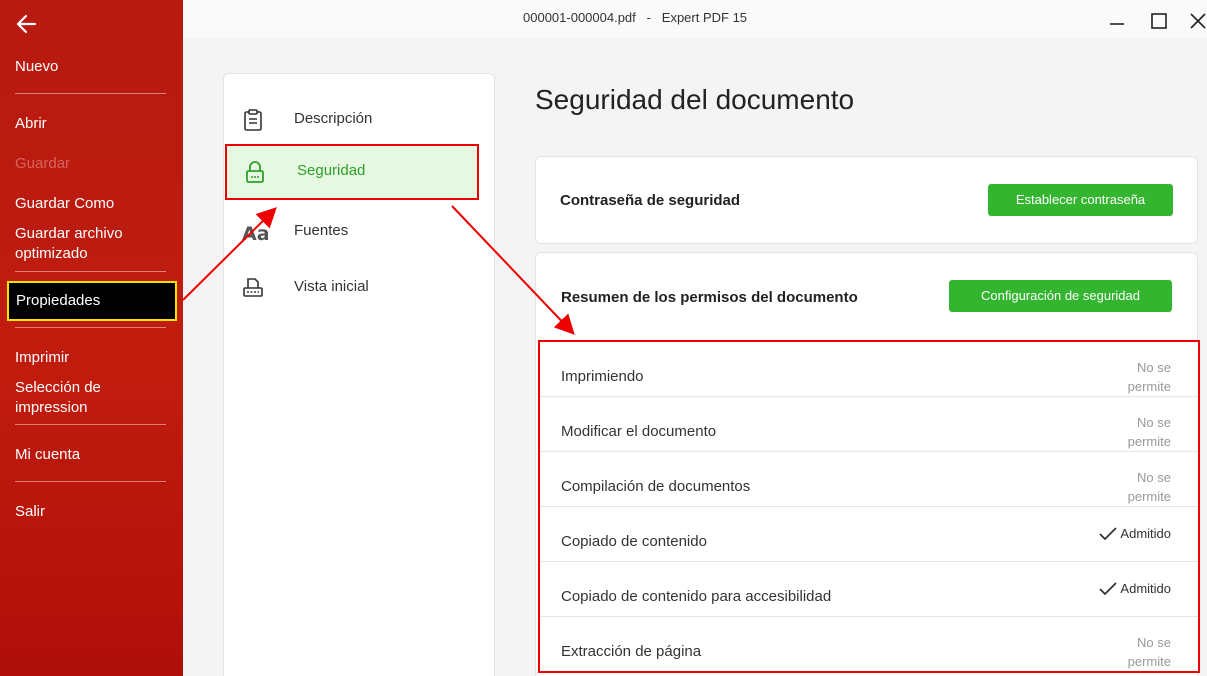  I want to click on close-icon, so click(1198, 21).